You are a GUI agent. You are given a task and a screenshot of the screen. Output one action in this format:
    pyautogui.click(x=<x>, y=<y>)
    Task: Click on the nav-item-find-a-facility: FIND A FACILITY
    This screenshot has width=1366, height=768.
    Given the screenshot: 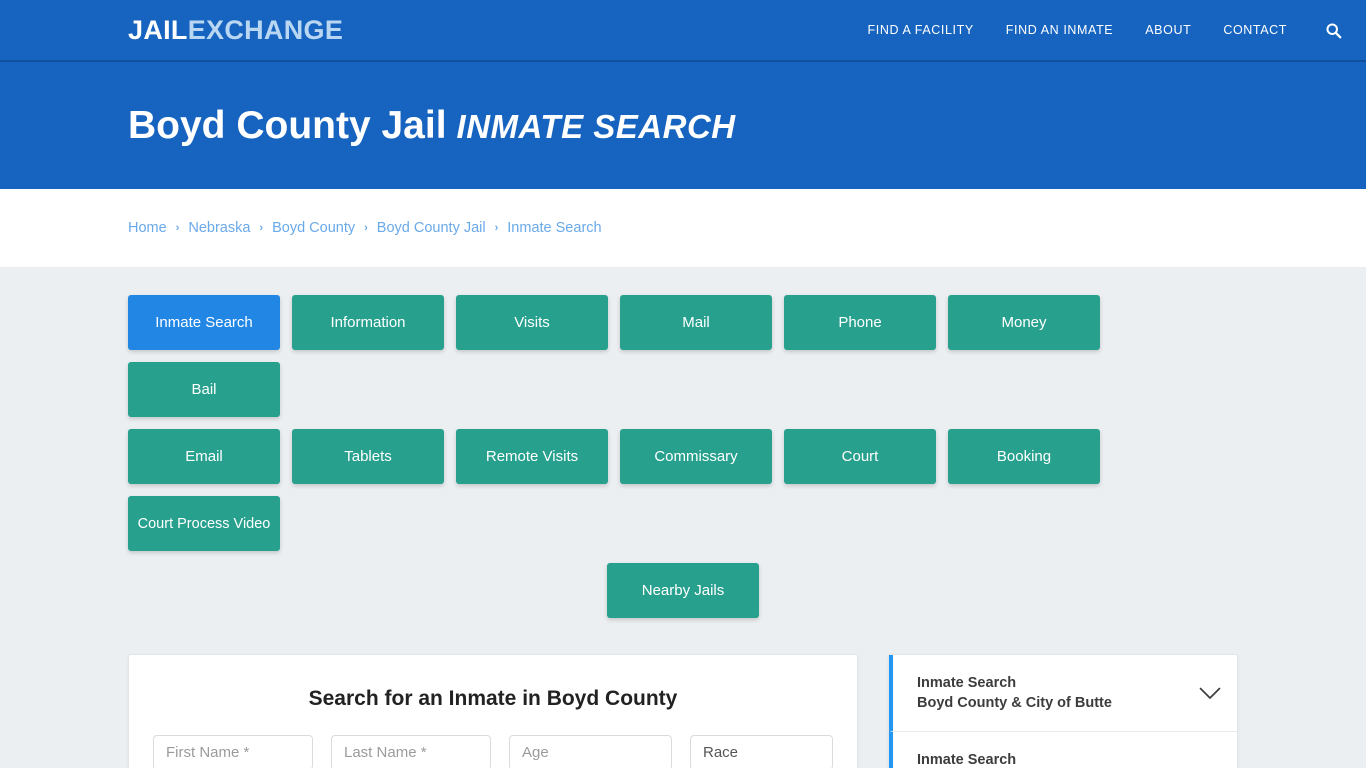 What is the action you would take?
    pyautogui.click(x=921, y=30)
    